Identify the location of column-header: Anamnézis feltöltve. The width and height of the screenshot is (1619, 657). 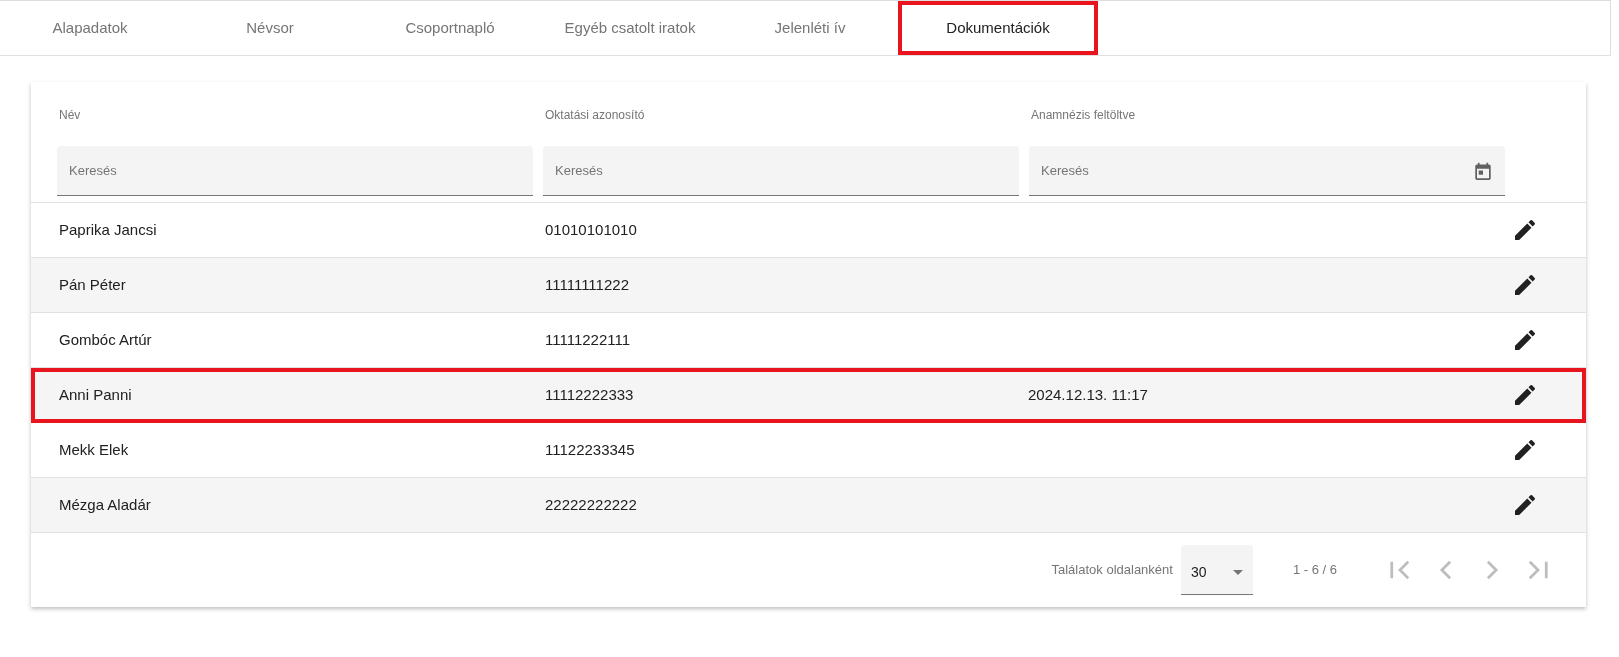
(1083, 115).